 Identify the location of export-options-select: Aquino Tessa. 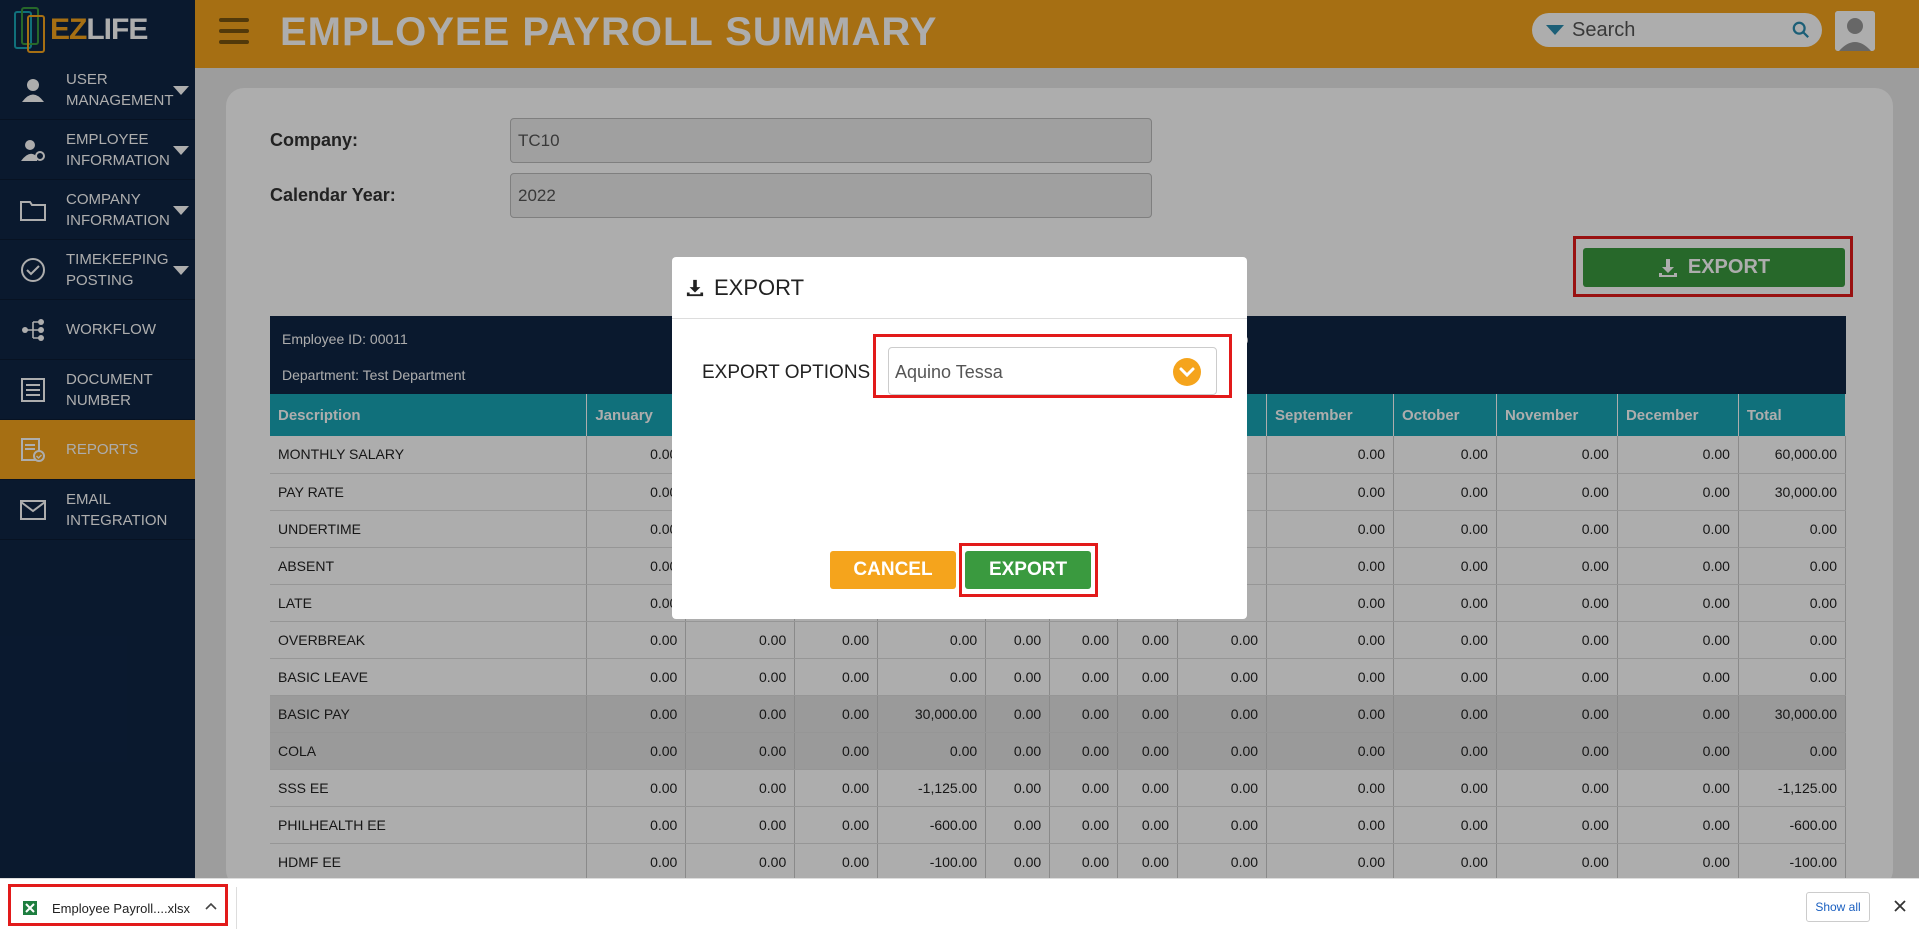
(1052, 371).